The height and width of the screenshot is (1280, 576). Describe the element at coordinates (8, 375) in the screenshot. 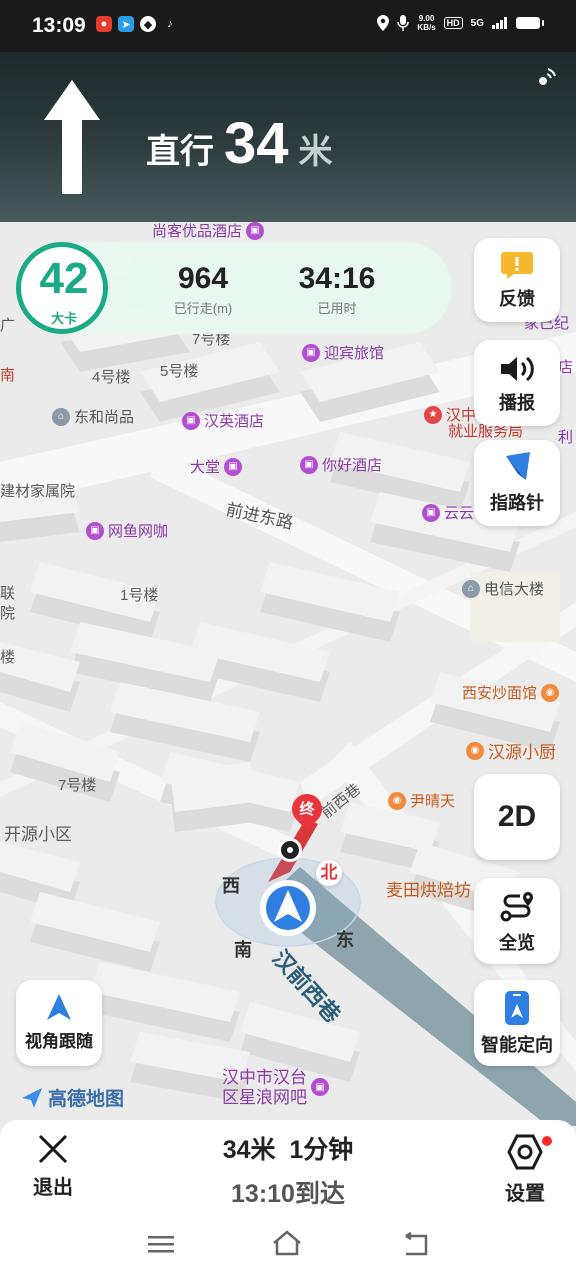

I see `label-nan: 南` at that location.